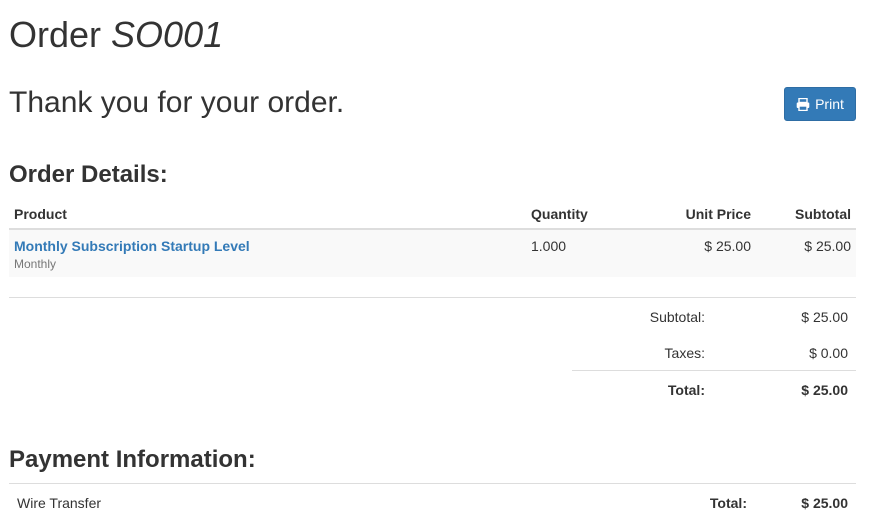 This screenshot has width=870, height=527. What do you see at coordinates (827, 246) in the screenshot?
I see `line-subtotal: $ 25.00` at bounding box center [827, 246].